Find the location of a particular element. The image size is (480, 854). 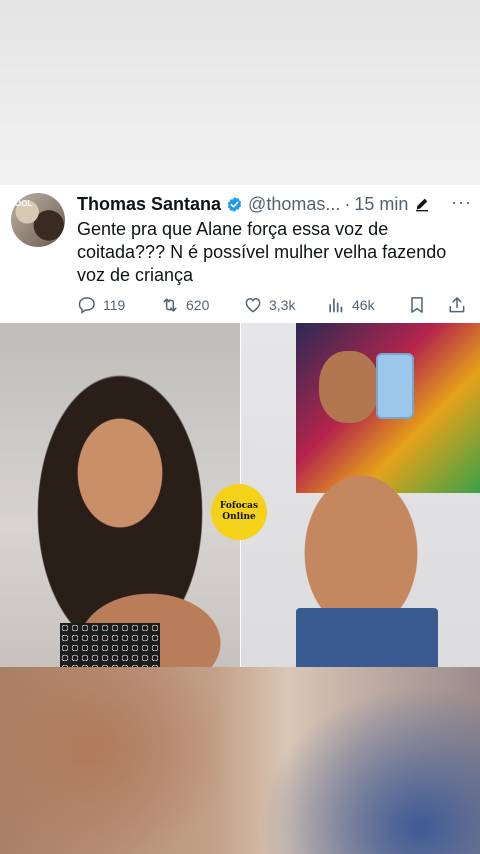

photo-subject-top is located at coordinates (110, 645).